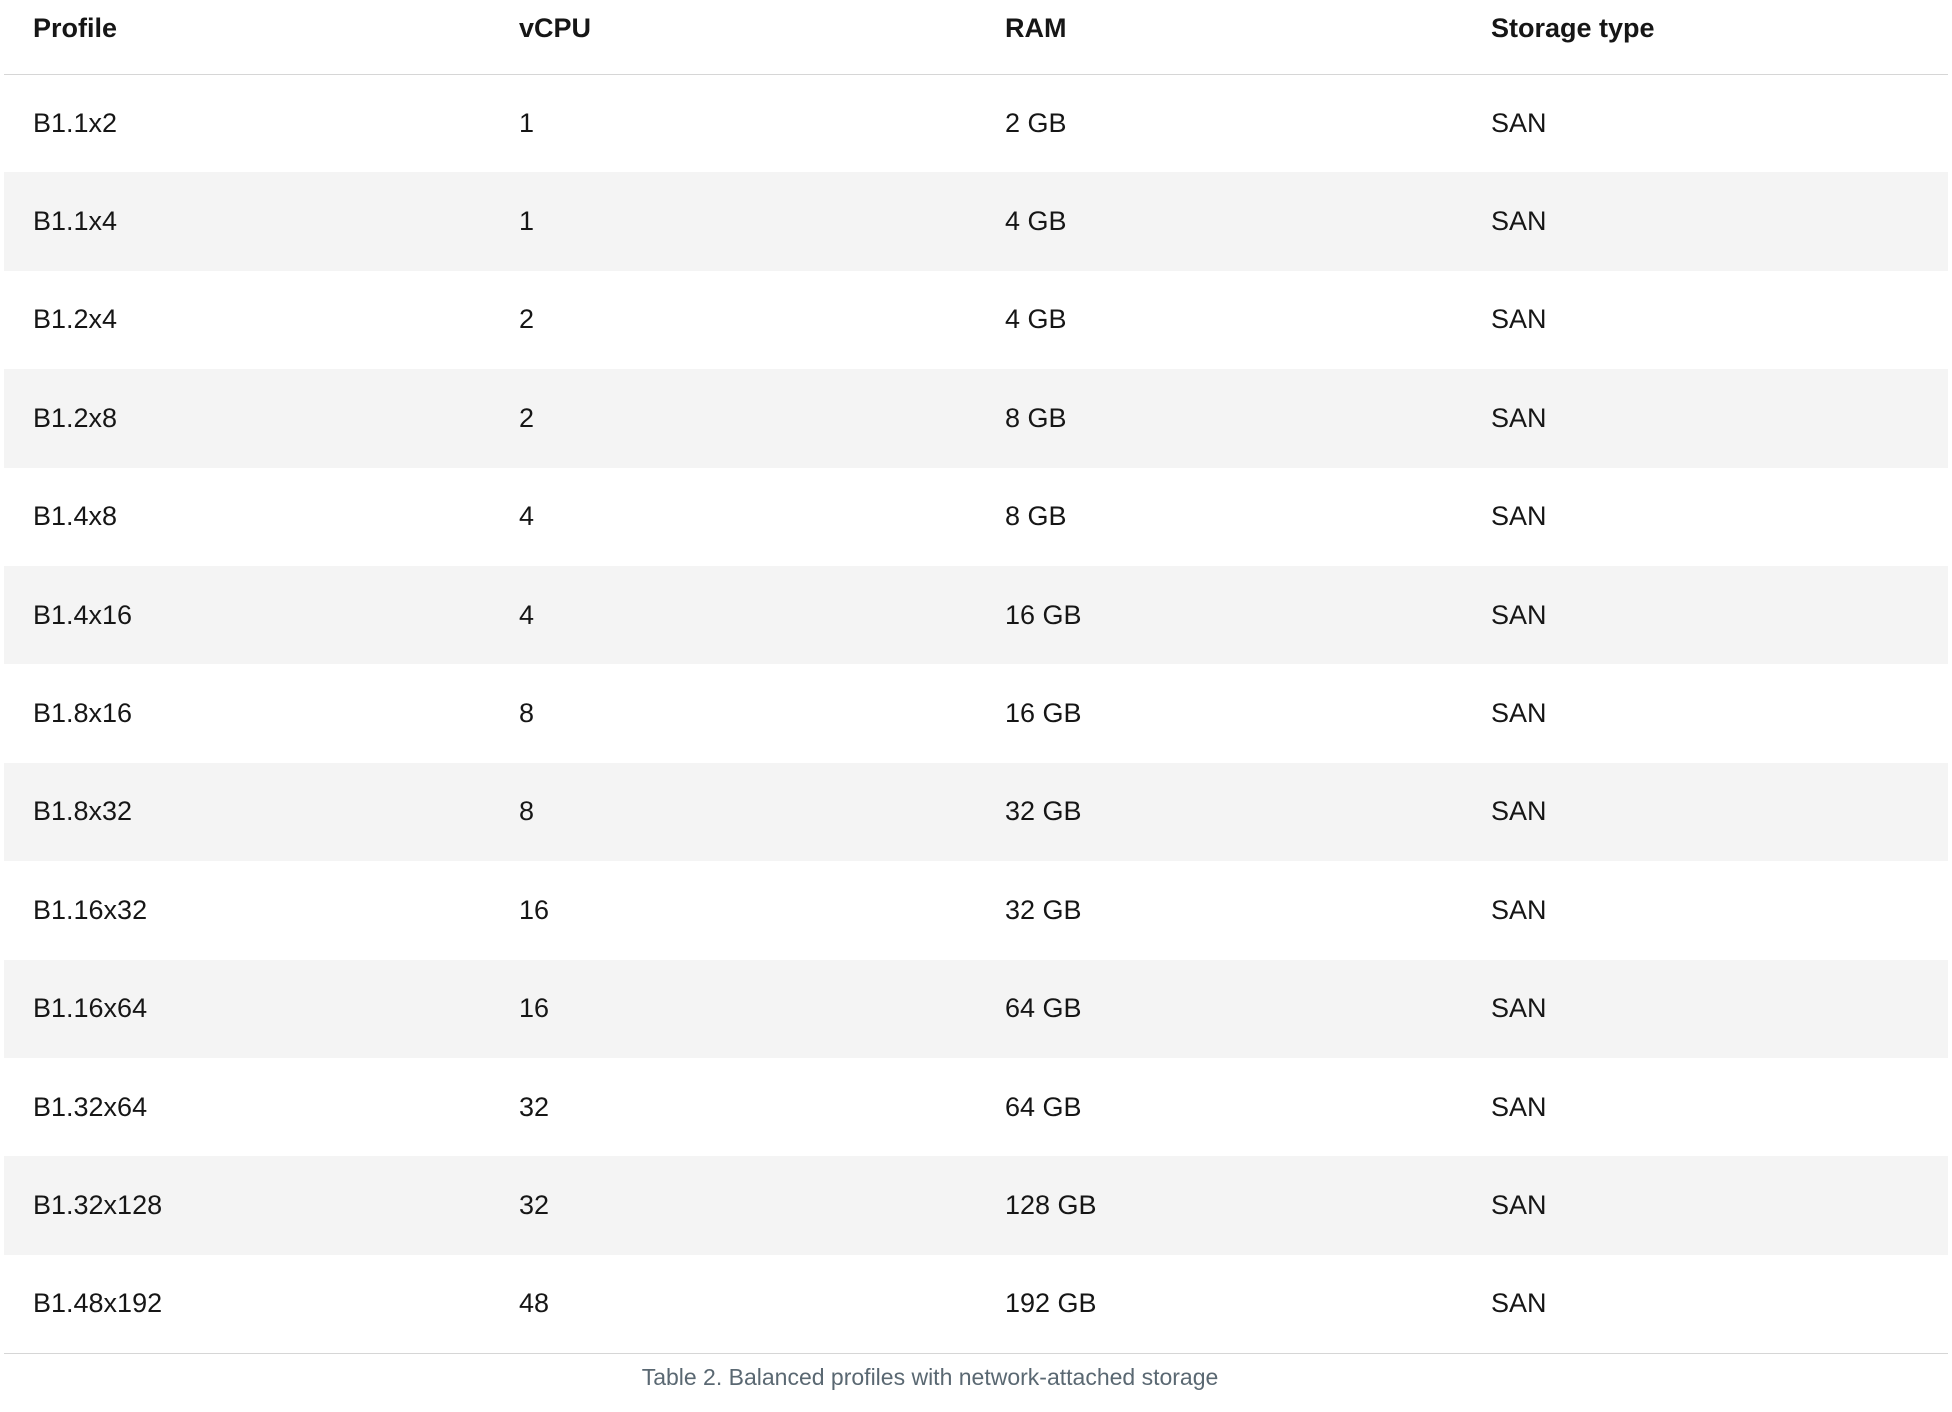  Describe the element at coordinates (1219, 1304) in the screenshot. I see `cell-ram: 192 GB` at that location.